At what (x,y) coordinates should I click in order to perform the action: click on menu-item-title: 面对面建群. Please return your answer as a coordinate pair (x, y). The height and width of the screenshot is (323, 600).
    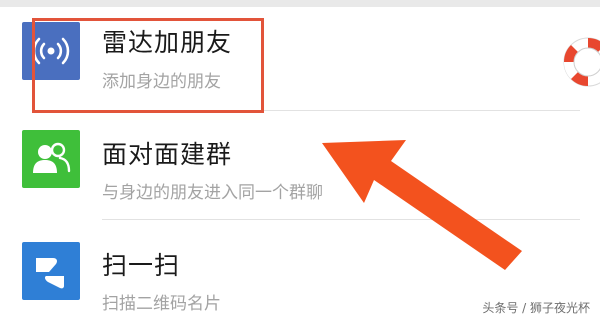
    Looking at the image, I should click on (167, 154).